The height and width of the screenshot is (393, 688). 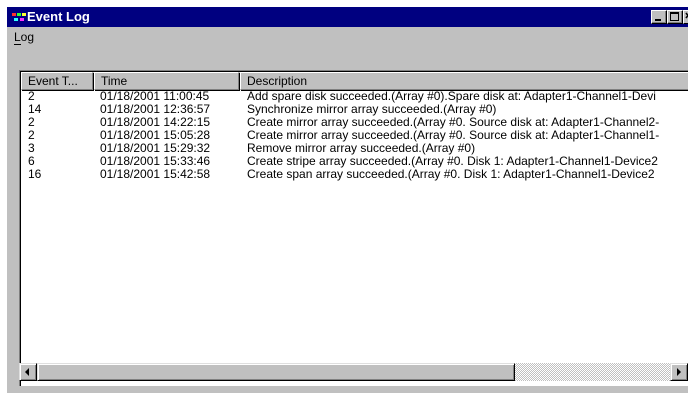 What do you see at coordinates (361, 148) in the screenshot?
I see `description-cell: Remove mirror array succeeded.(Array #0)` at bounding box center [361, 148].